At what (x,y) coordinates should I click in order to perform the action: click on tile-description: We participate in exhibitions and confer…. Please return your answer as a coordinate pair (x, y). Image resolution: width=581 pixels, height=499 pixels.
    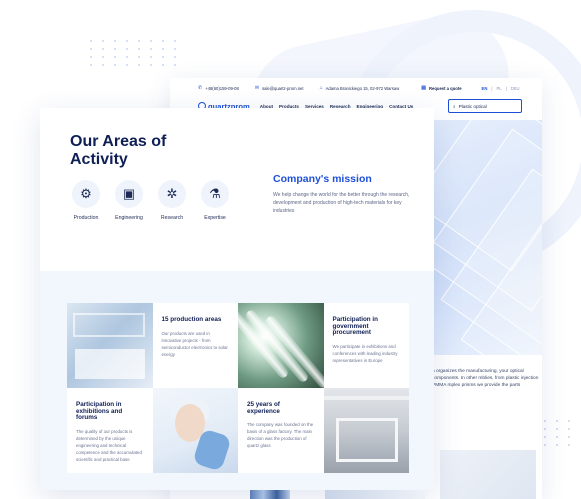
    Looking at the image, I should click on (365, 353).